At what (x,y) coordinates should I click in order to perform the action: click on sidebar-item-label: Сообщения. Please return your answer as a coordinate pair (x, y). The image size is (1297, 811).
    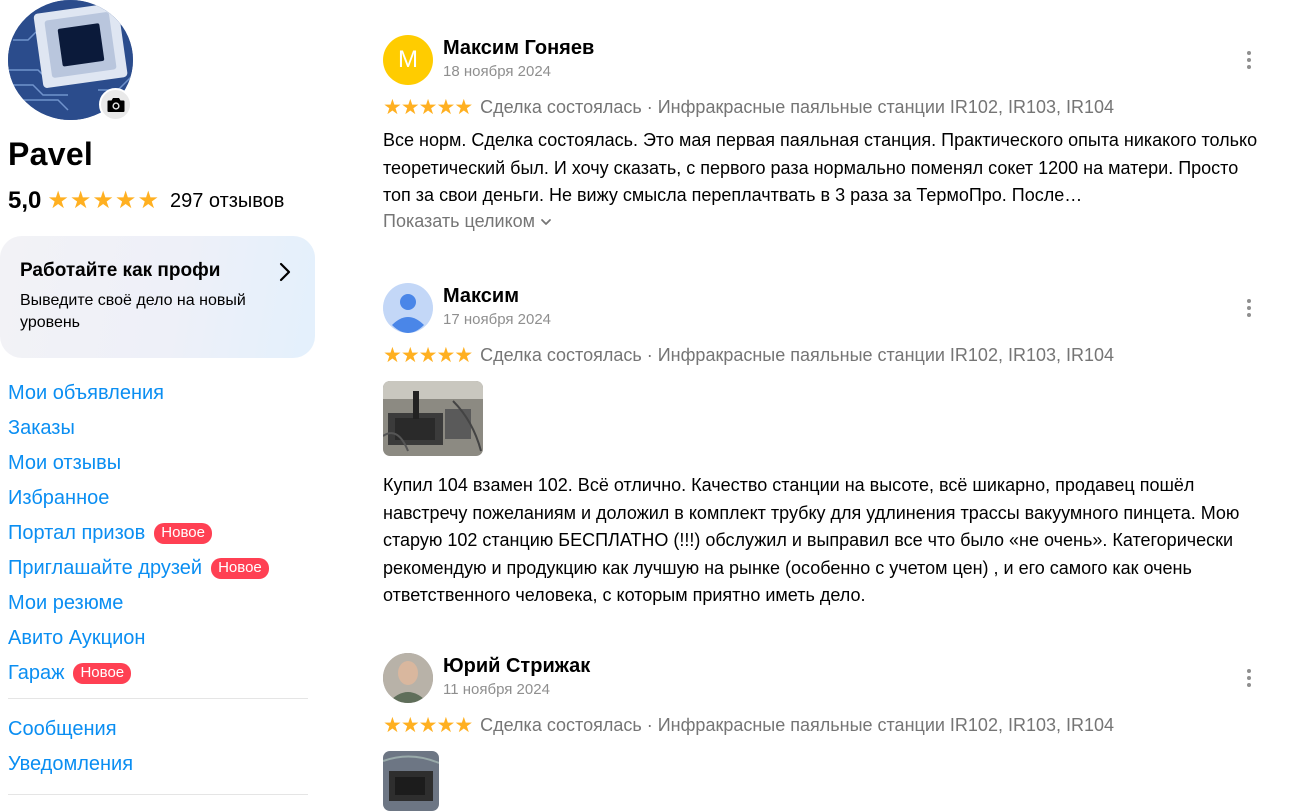
    Looking at the image, I should click on (62, 729).